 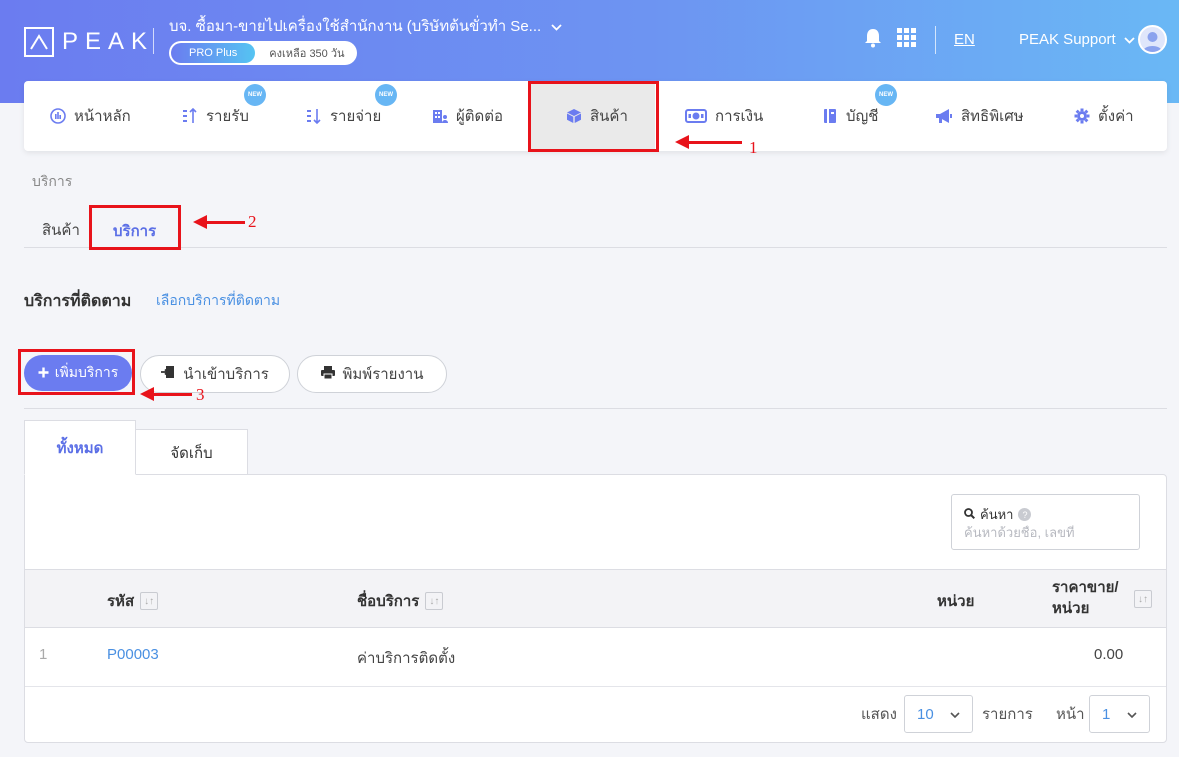 I want to click on pager-show-label: แสดง, so click(x=879, y=714).